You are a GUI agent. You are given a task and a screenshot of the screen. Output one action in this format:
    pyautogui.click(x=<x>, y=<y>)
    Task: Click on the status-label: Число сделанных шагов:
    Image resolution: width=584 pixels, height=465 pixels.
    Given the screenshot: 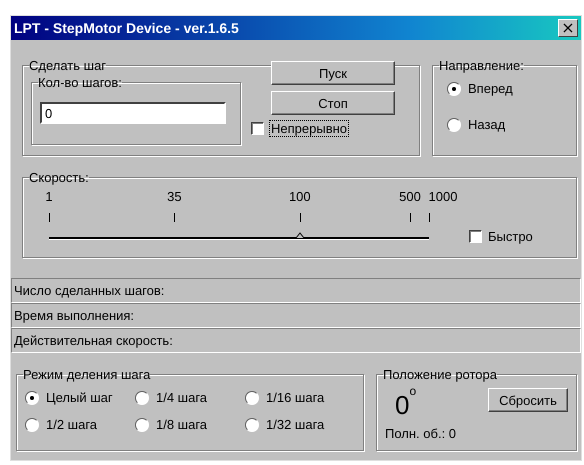 What is the action you would take?
    pyautogui.click(x=89, y=290)
    